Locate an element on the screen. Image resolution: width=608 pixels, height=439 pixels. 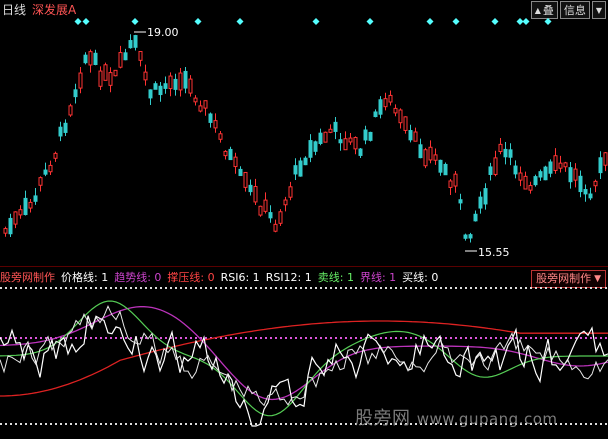
low-price-label: 15.55 is located at coordinates (494, 252).